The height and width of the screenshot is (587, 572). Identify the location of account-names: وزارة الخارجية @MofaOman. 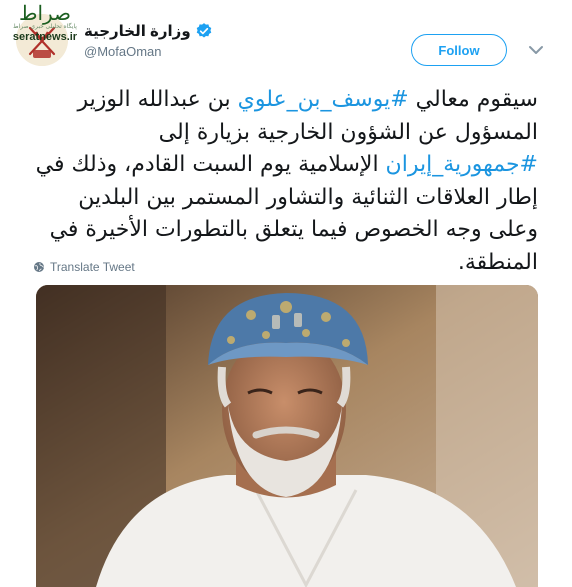
(184, 40).